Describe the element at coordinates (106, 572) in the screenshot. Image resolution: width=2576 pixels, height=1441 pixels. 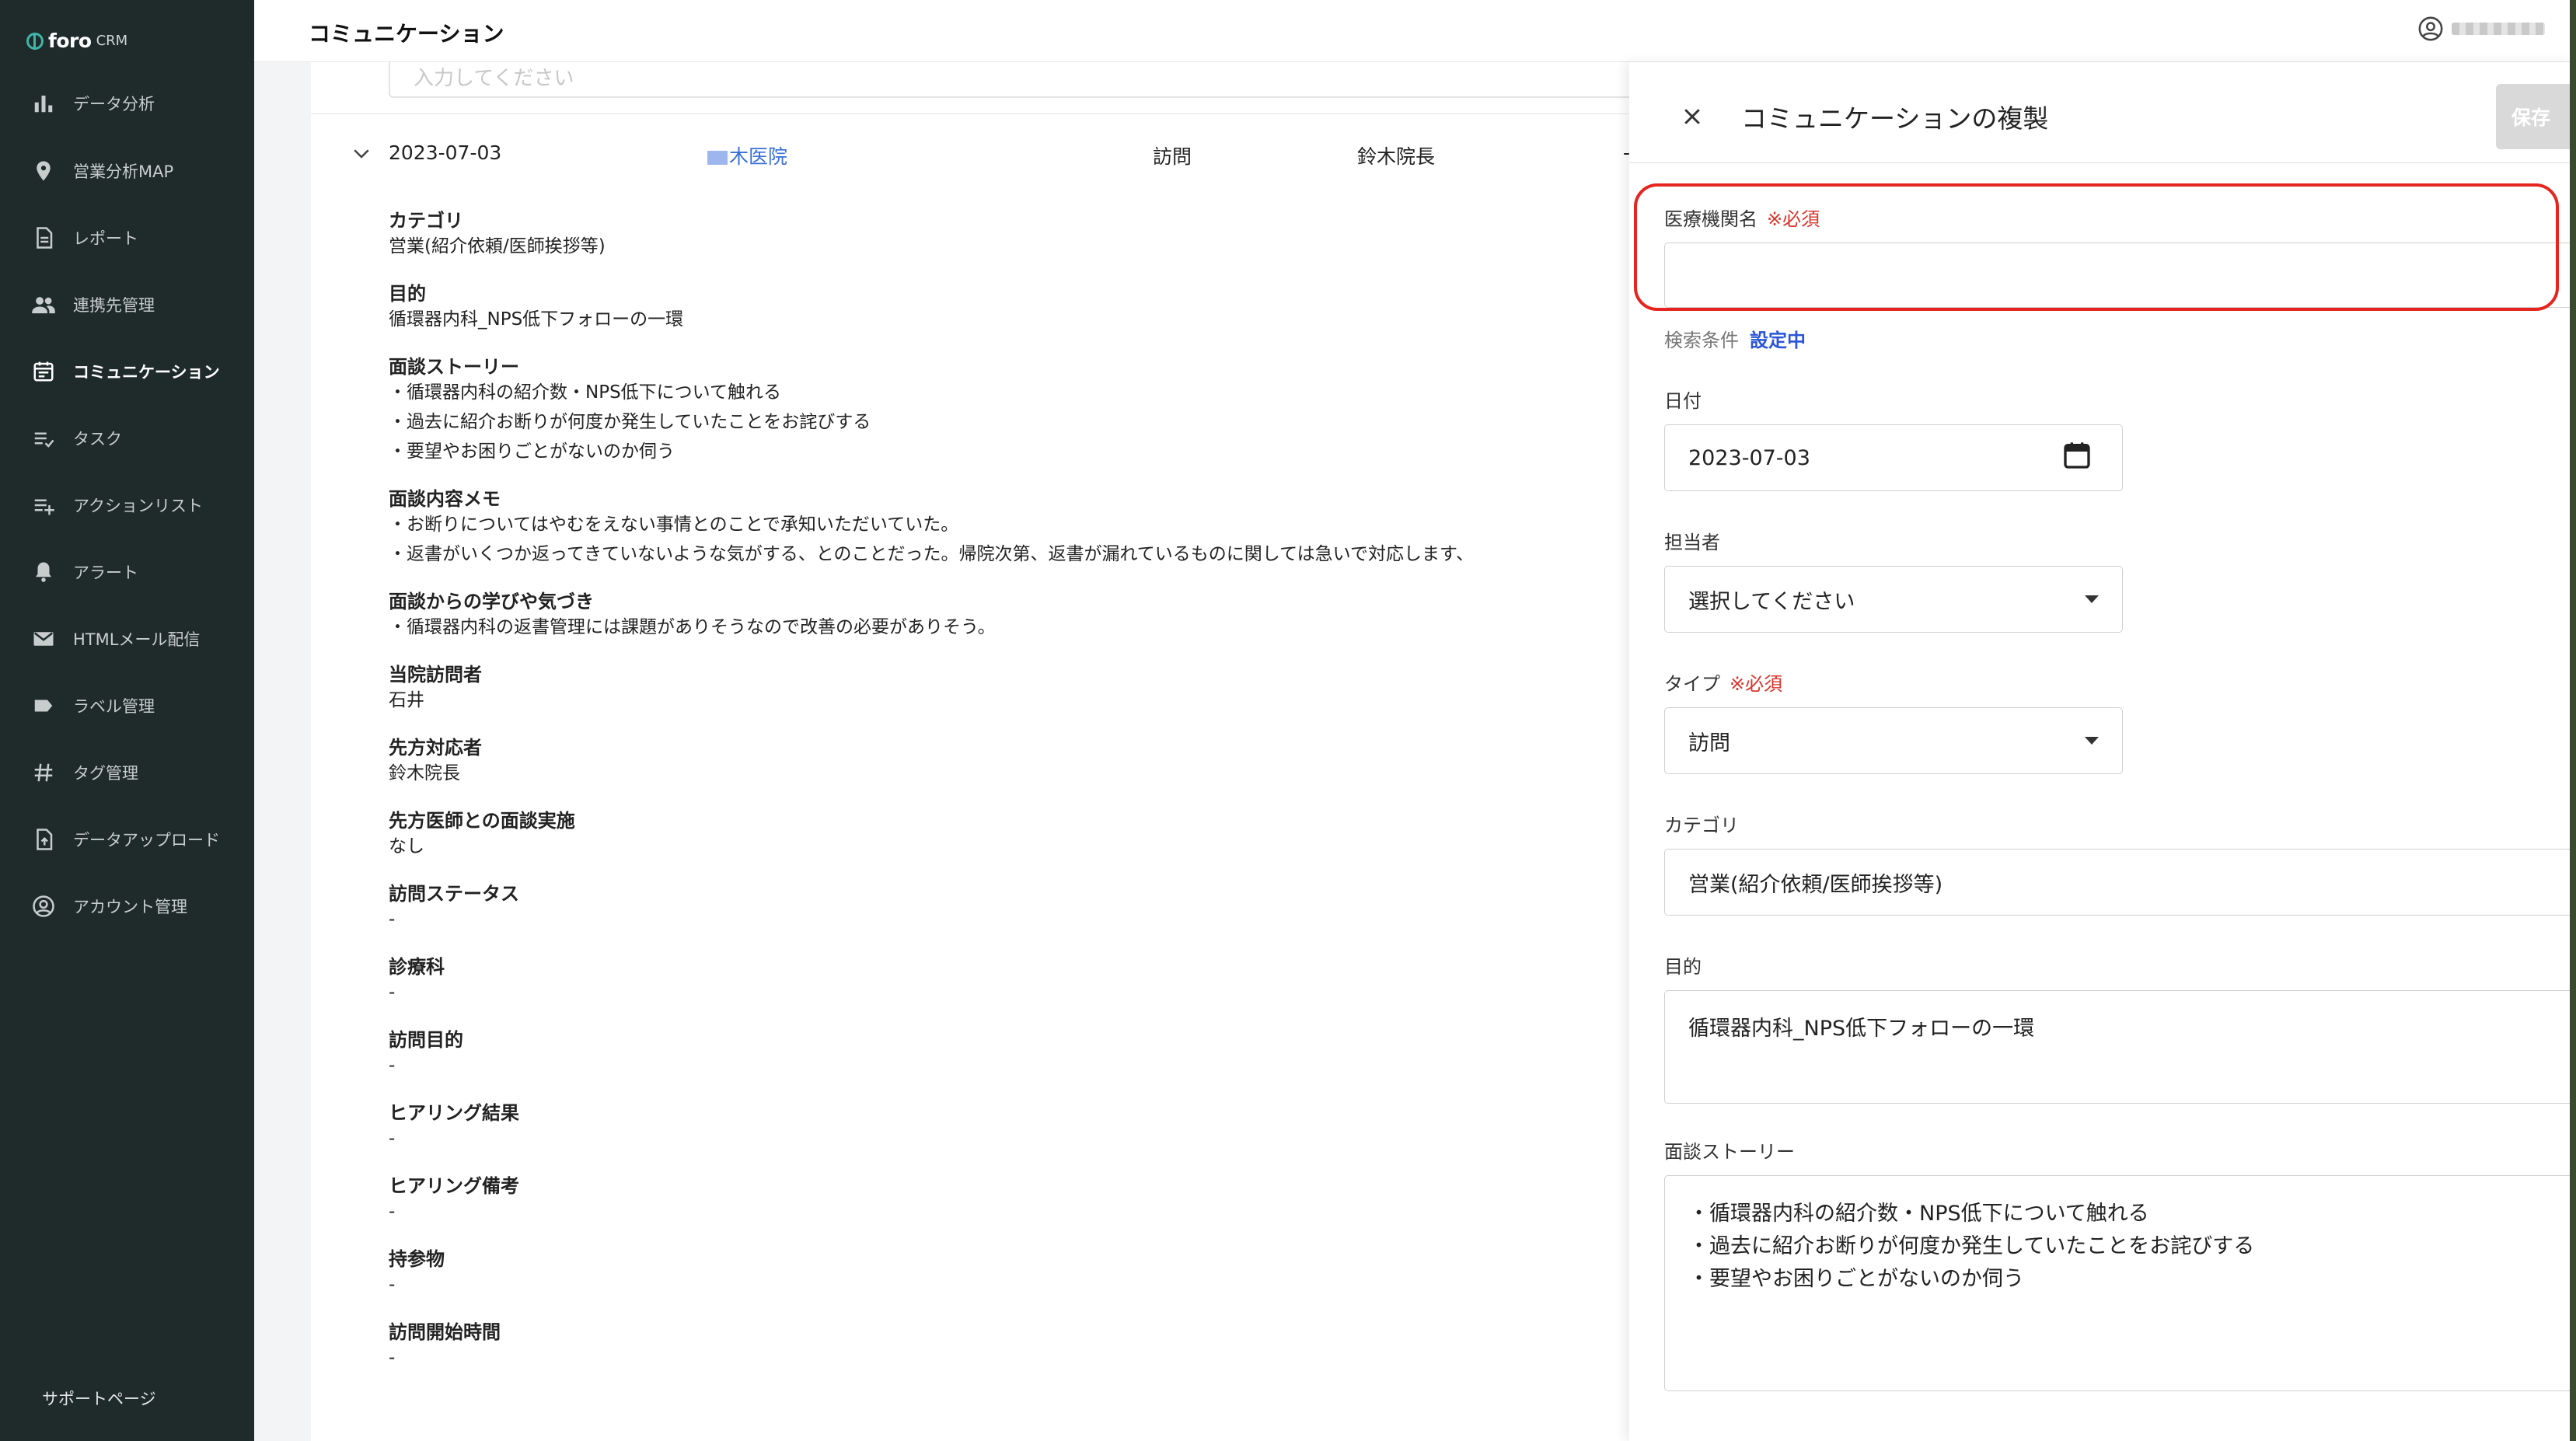
I see `sidebar-item-label: アラート` at that location.